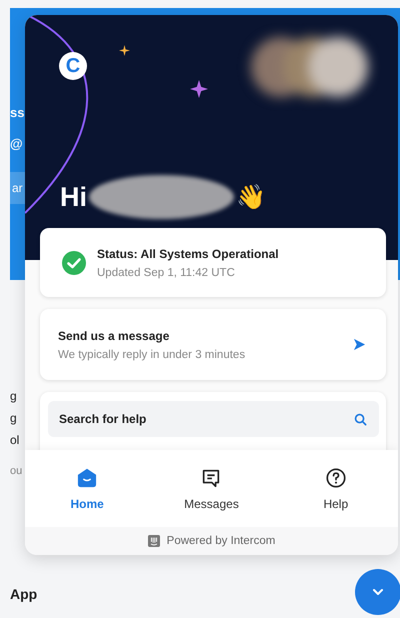 The width and height of the screenshot is (400, 618). Describe the element at coordinates (360, 419) in the screenshot. I see `search-icon` at that location.